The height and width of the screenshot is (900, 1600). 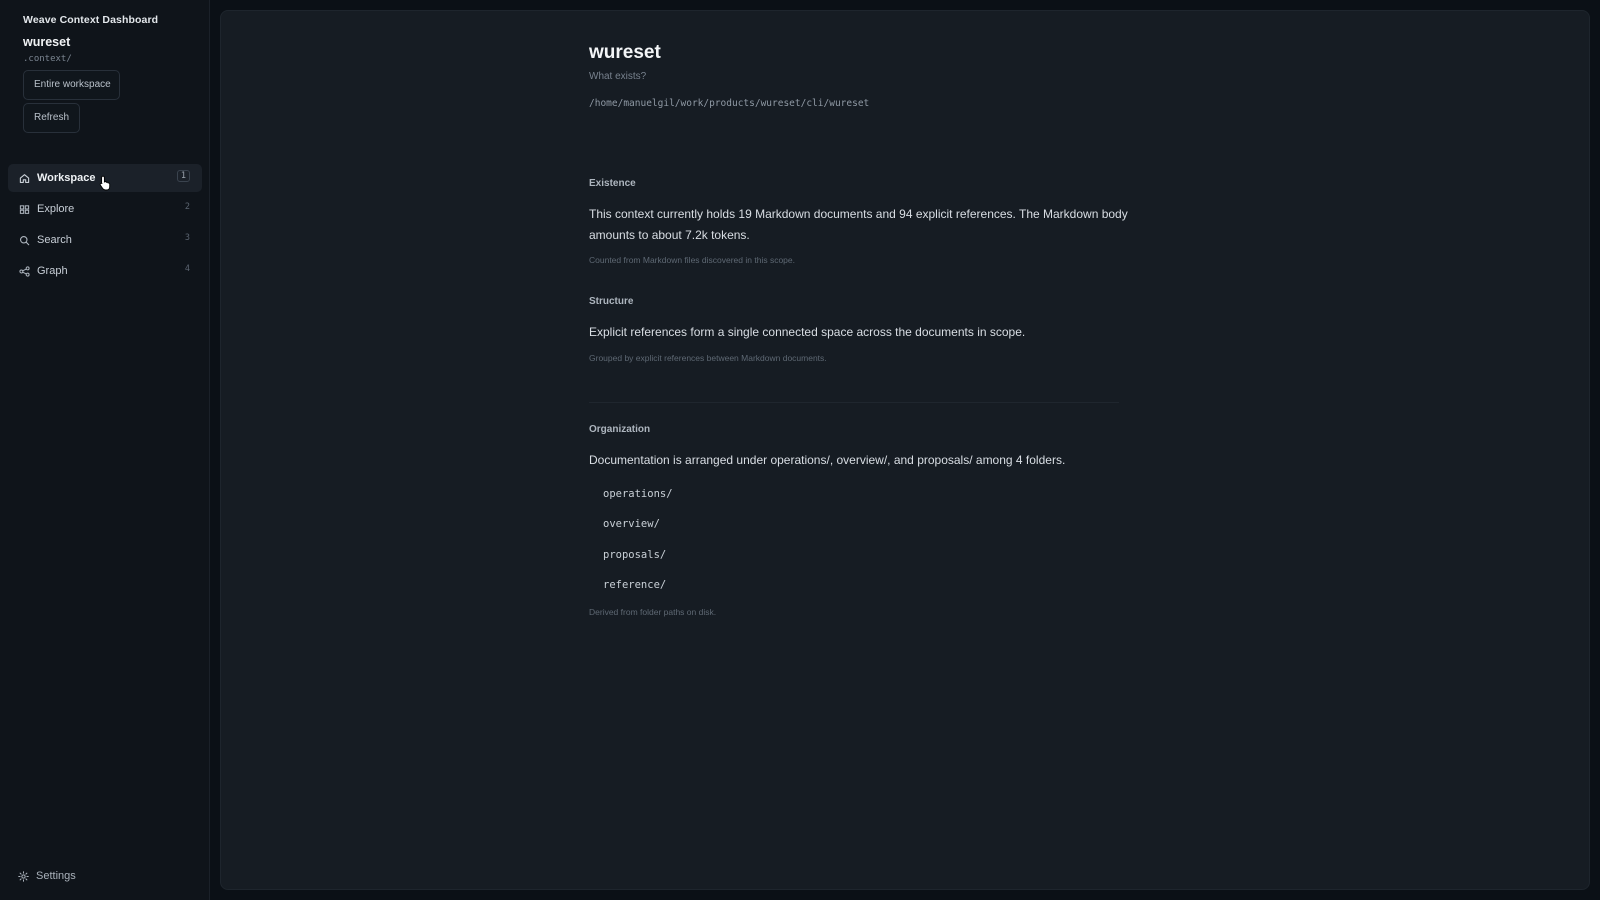 I want to click on graph-icon, so click(x=24, y=271).